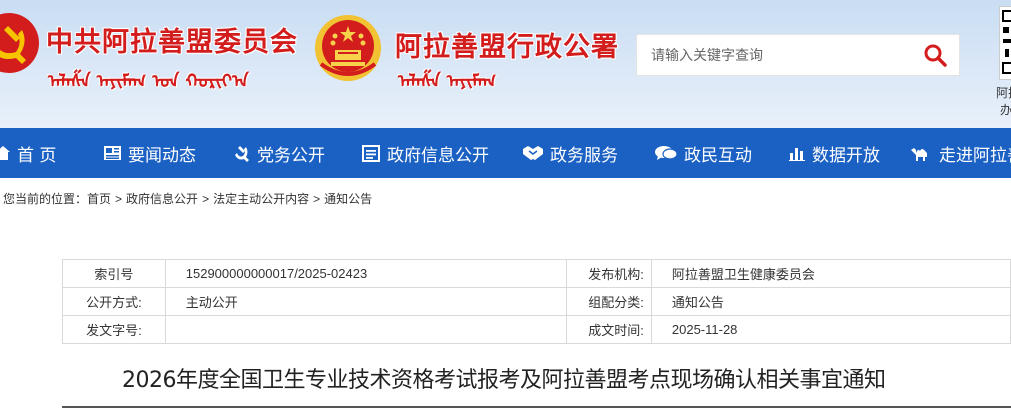 Image resolution: width=1011 pixels, height=418 pixels. I want to click on publisher-value: 阿拉善盟卫生健康委员会, so click(830, 273).